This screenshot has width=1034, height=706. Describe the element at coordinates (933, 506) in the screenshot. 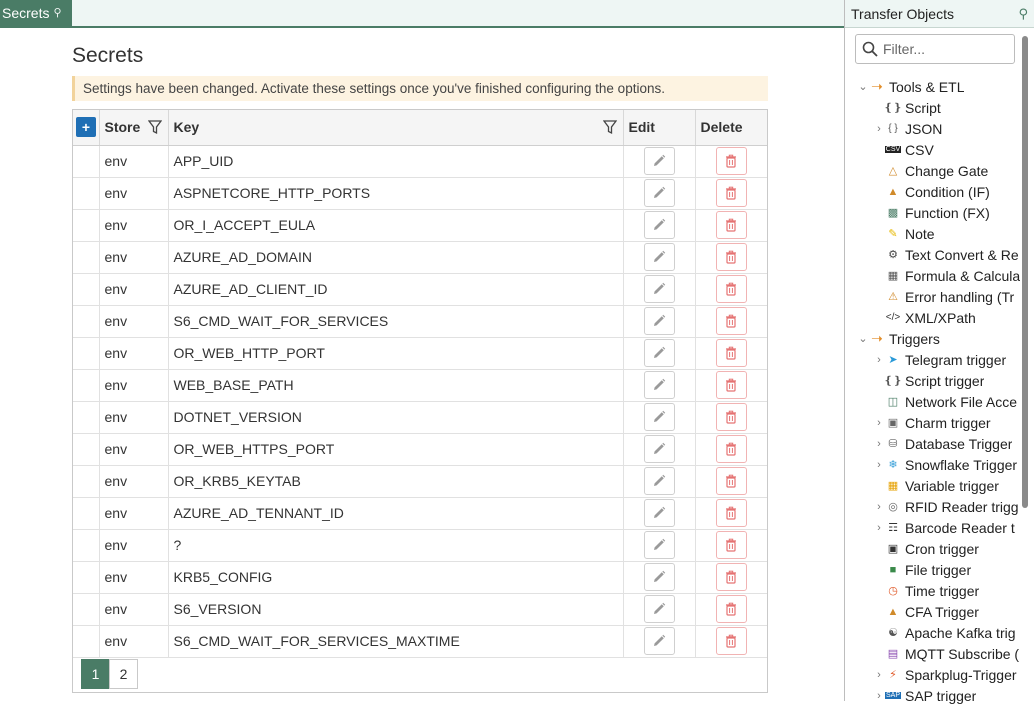

I see `tree-item-rfid: › ◎ RFID Reader trigg` at that location.